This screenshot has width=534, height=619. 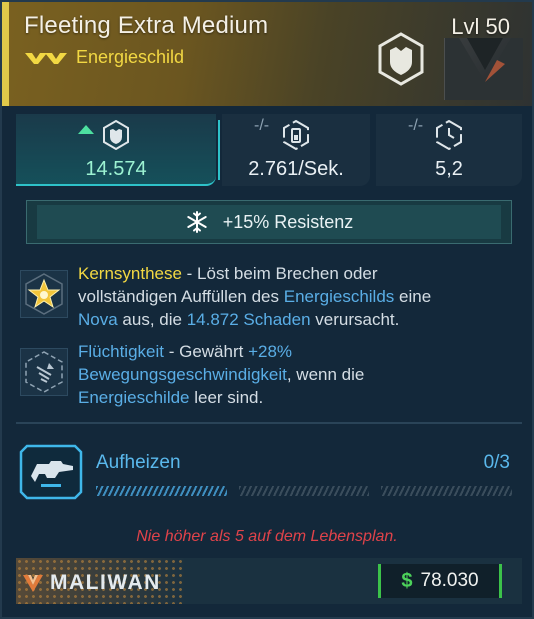 What do you see at coordinates (98, 319) in the screenshot?
I see `perk-keyword: Nova` at bounding box center [98, 319].